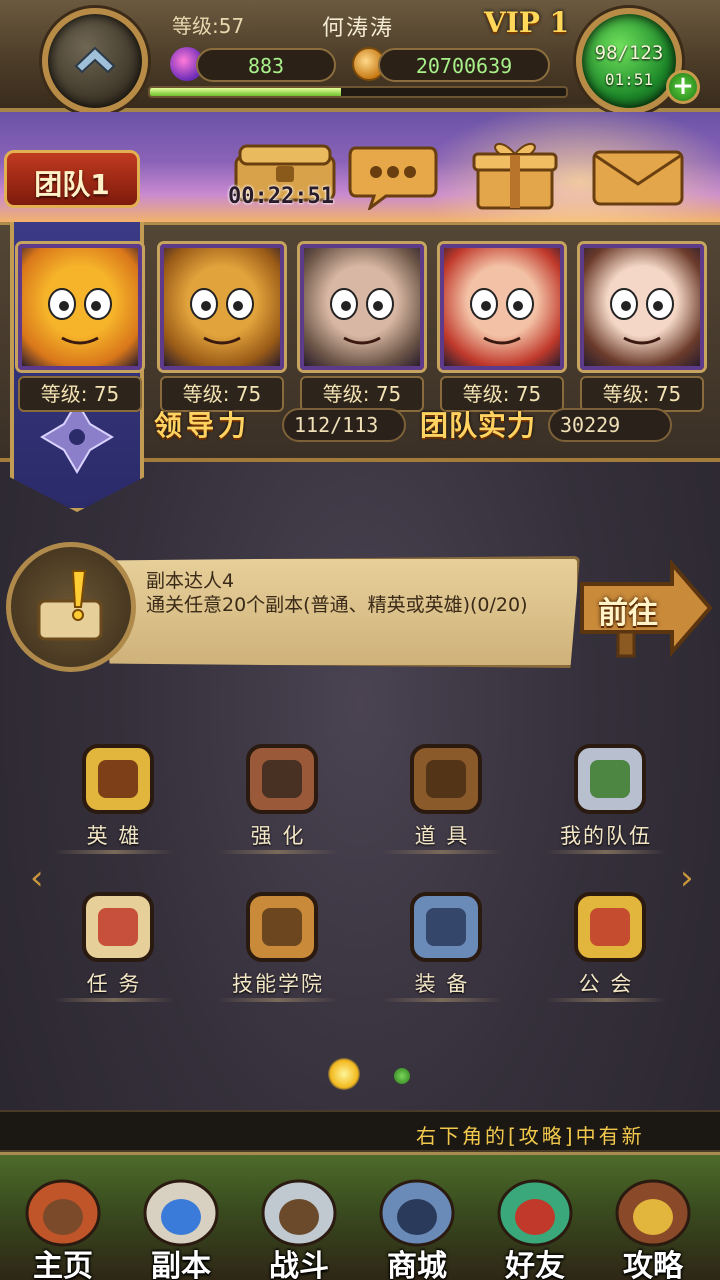 The image size is (720, 1280). Describe the element at coordinates (446, 927) in the screenshot. I see `anvil-icon` at that location.